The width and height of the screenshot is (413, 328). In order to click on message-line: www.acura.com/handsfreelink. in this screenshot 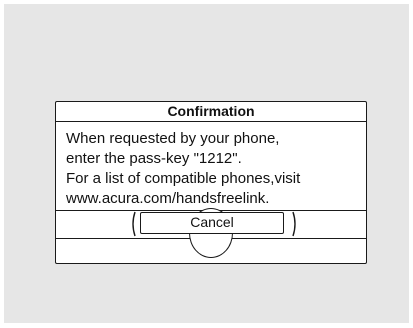, I will do `click(168, 198)`.